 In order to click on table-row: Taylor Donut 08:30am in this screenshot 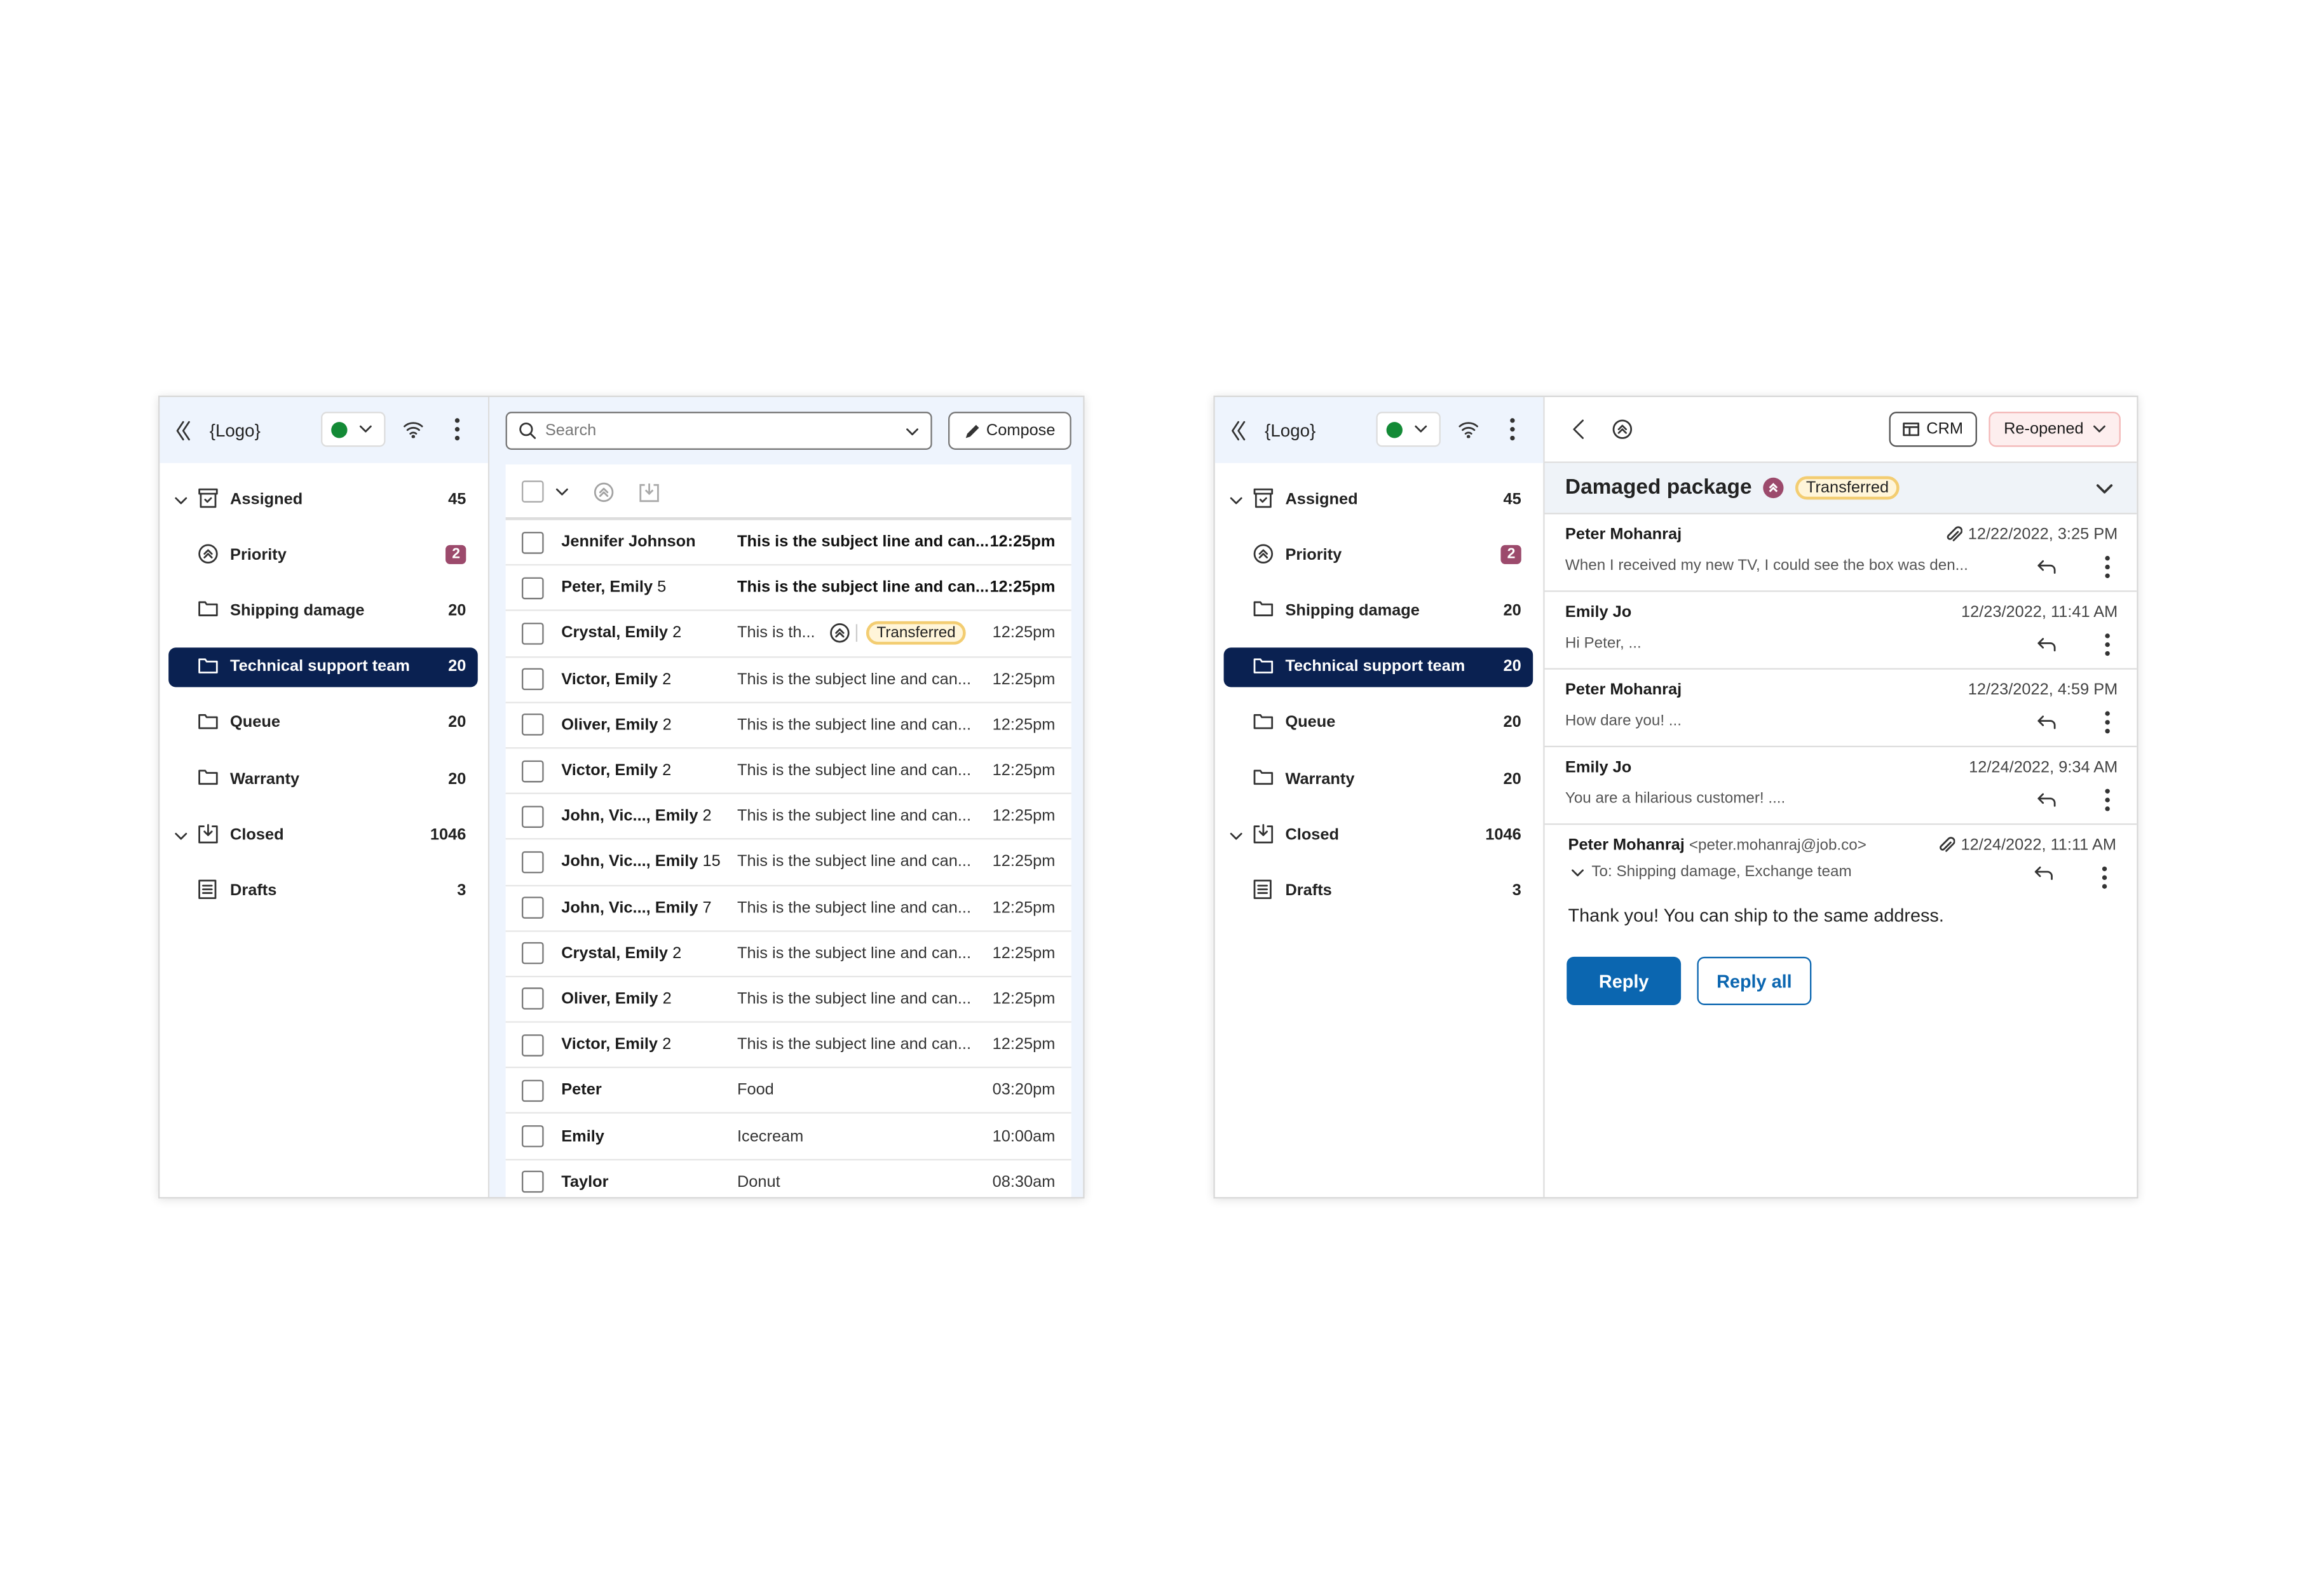, I will do `click(788, 1179)`.